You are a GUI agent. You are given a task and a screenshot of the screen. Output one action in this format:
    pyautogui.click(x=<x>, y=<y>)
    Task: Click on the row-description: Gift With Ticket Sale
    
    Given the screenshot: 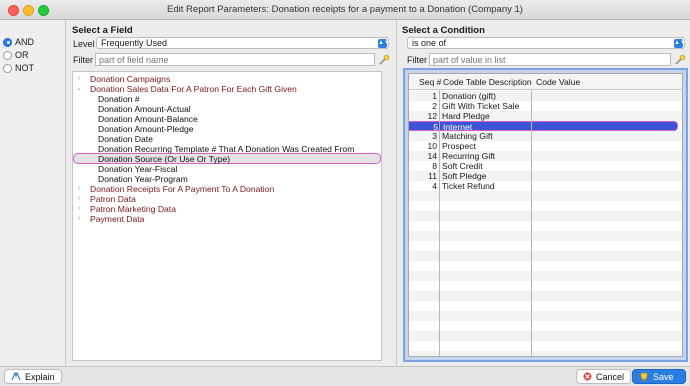 What is the action you would take?
    pyautogui.click(x=481, y=106)
    